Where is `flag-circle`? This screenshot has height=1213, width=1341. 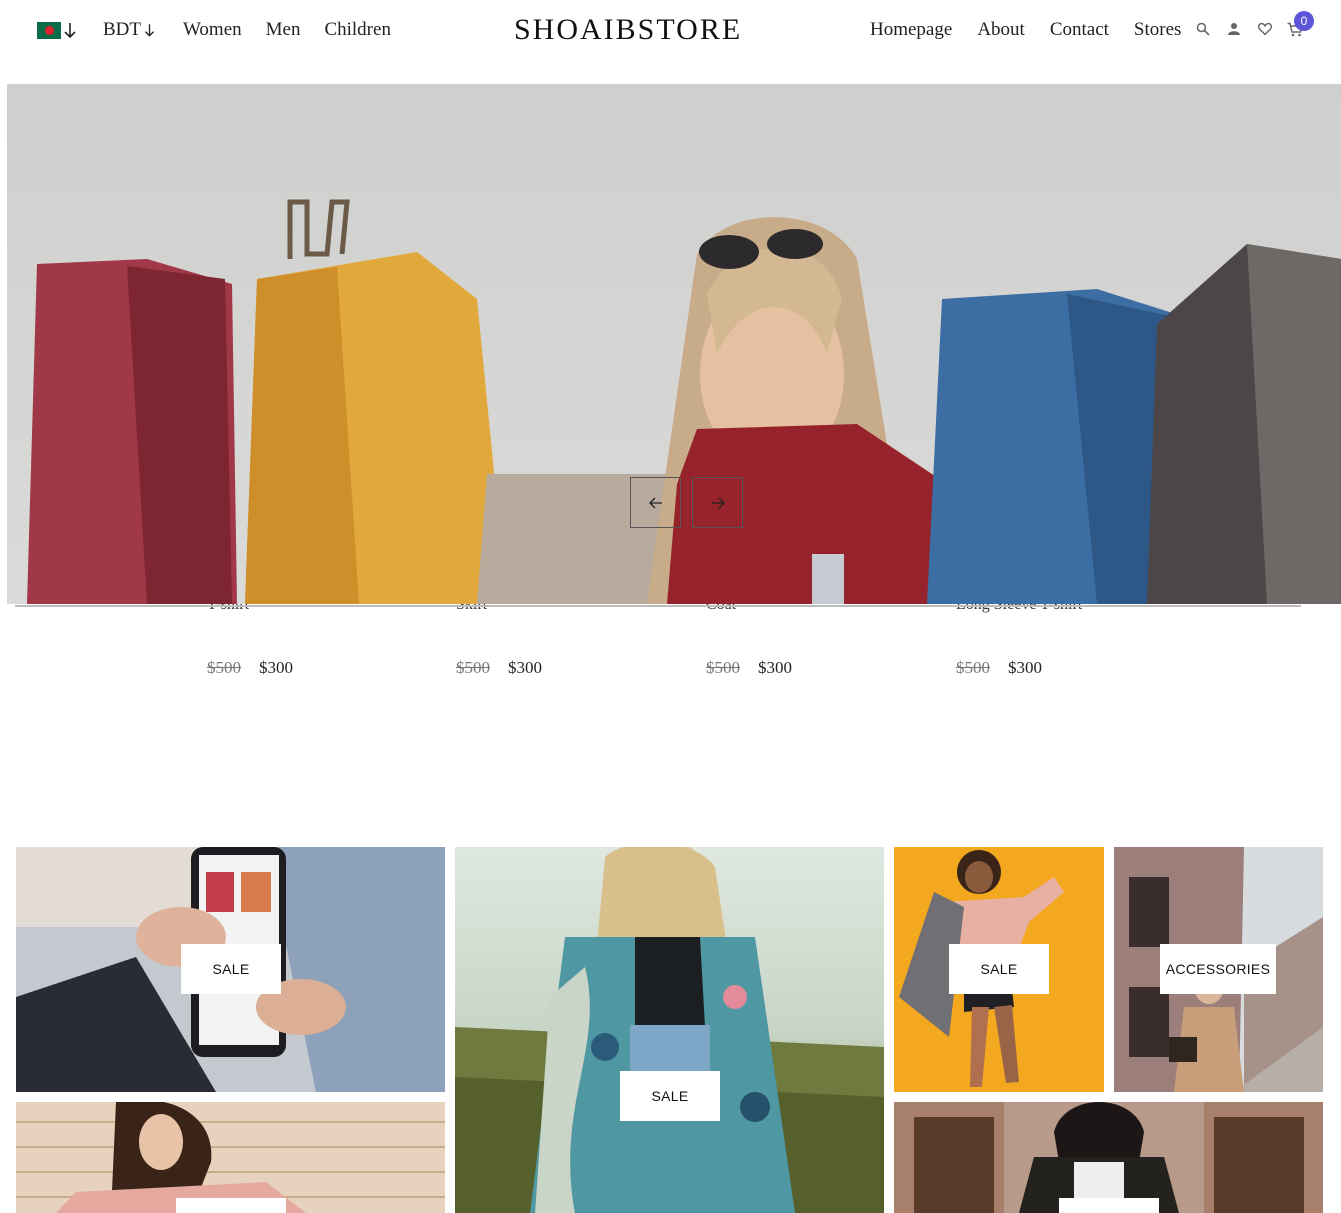 flag-circle is located at coordinates (49, 30).